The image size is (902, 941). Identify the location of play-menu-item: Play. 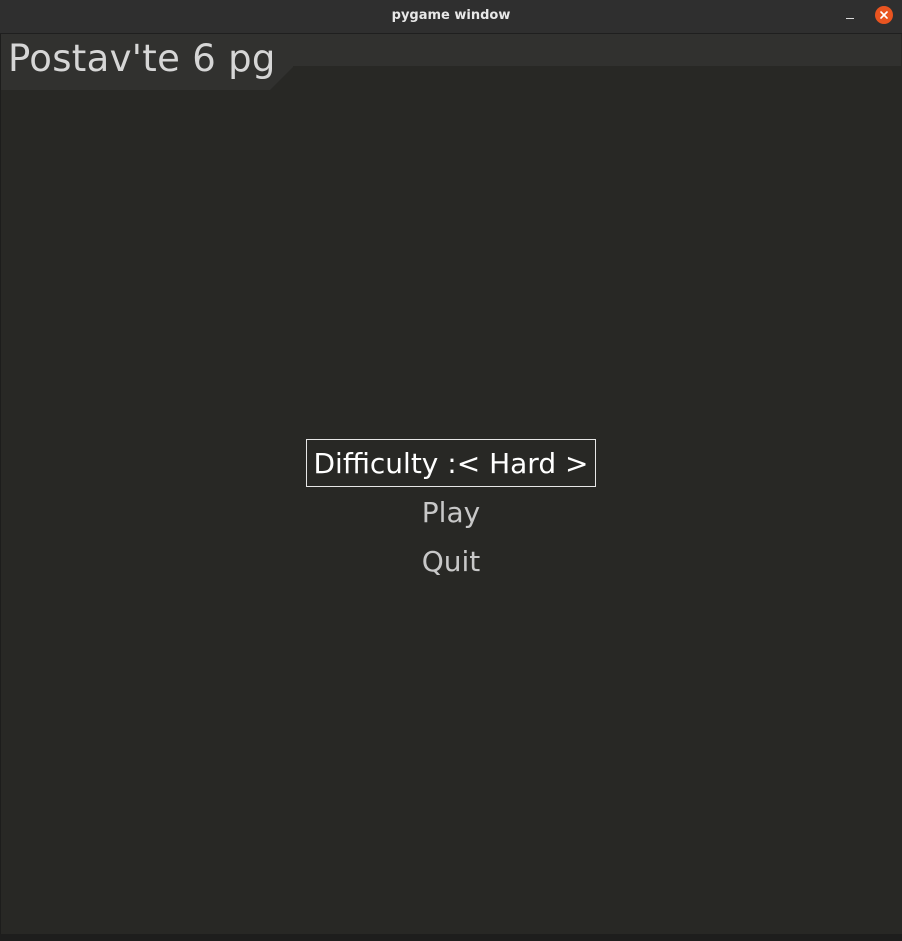
(451, 513).